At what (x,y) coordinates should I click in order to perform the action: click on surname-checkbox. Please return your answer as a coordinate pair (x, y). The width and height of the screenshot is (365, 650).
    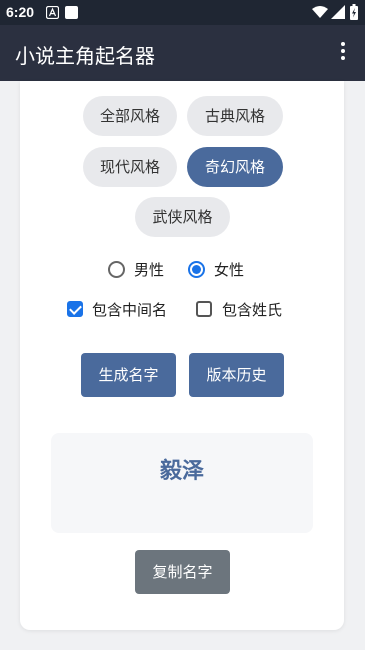
    Looking at the image, I should click on (204, 309).